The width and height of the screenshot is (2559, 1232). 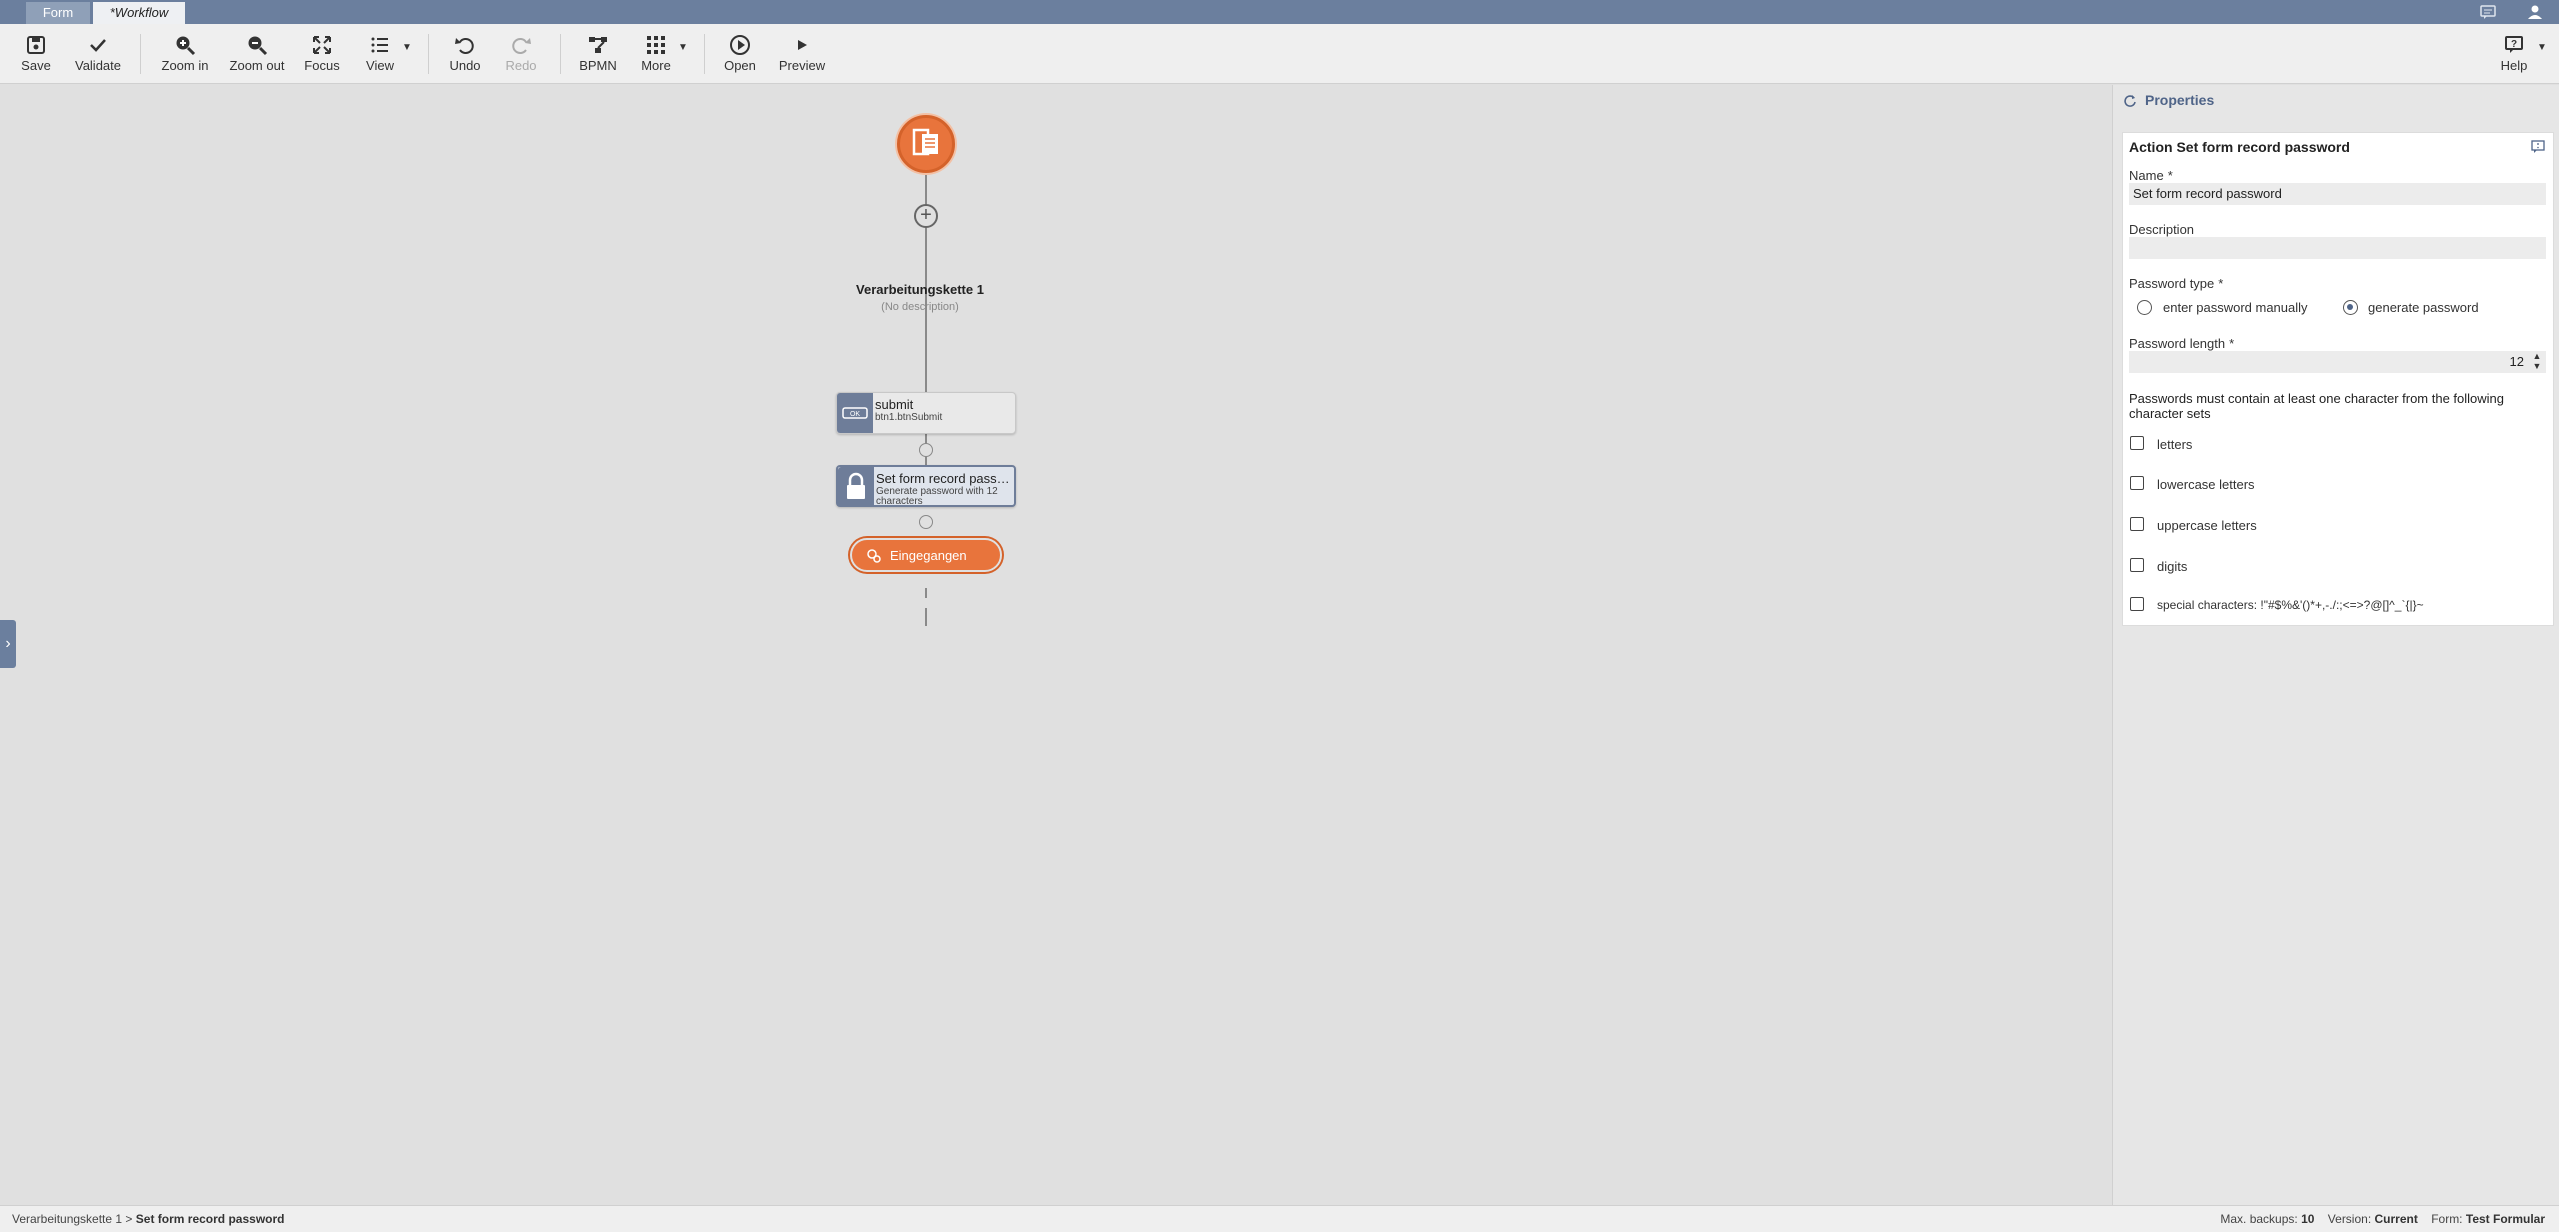 I want to click on zoom-out-button: Zoom out, so click(x=257, y=54).